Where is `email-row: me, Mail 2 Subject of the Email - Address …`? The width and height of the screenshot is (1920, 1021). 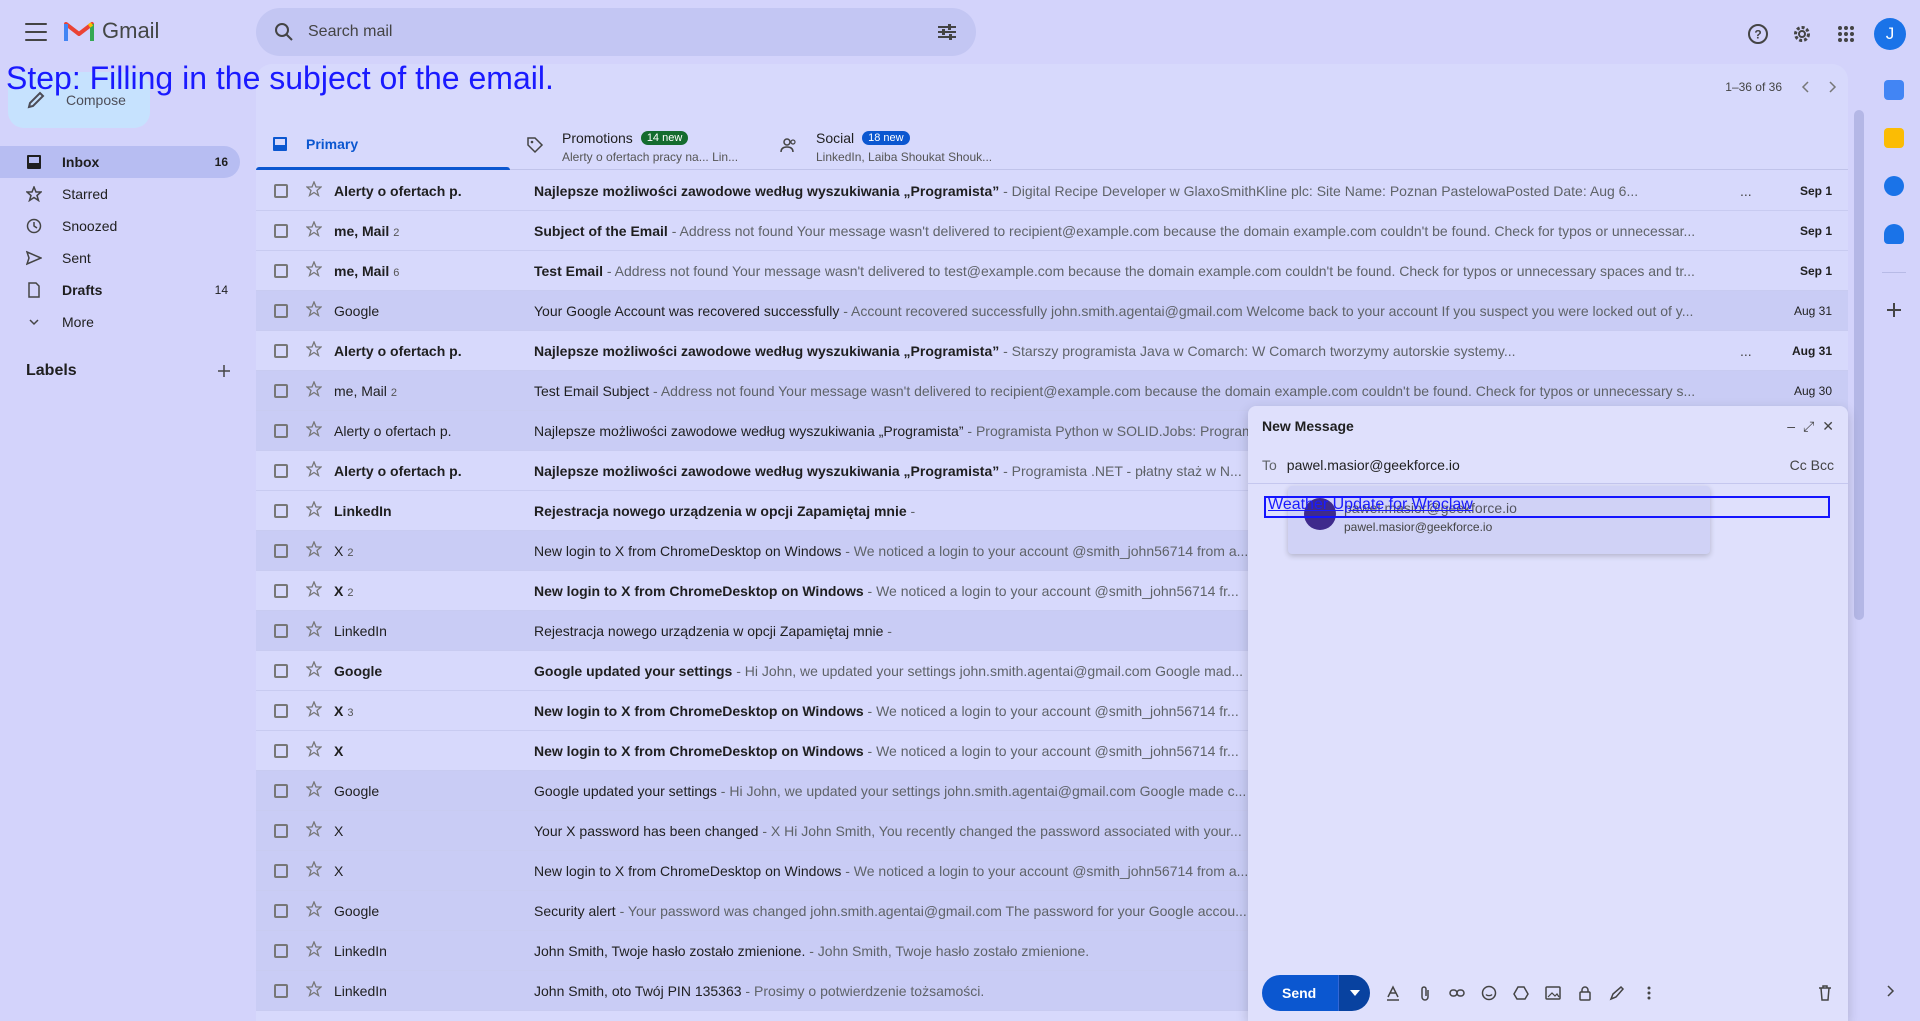 email-row: me, Mail 2 Subject of the Email - Address … is located at coordinates (1052, 231).